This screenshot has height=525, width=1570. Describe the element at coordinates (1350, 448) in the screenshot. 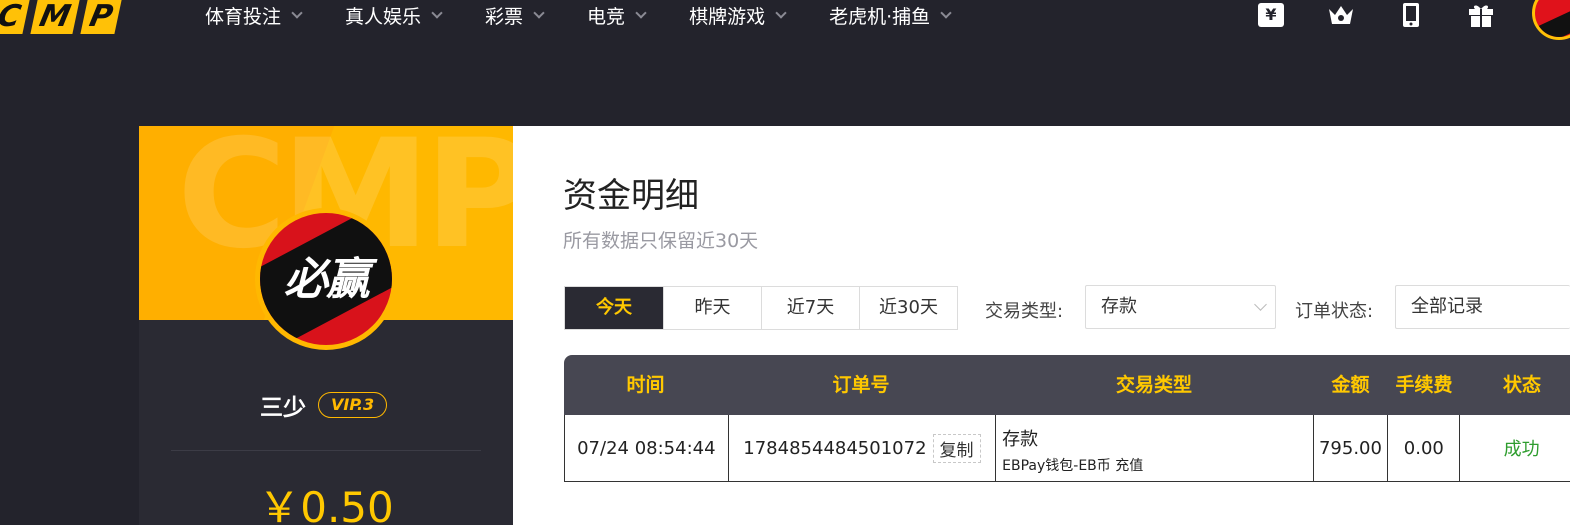

I see `cell-amount: 795.00` at that location.